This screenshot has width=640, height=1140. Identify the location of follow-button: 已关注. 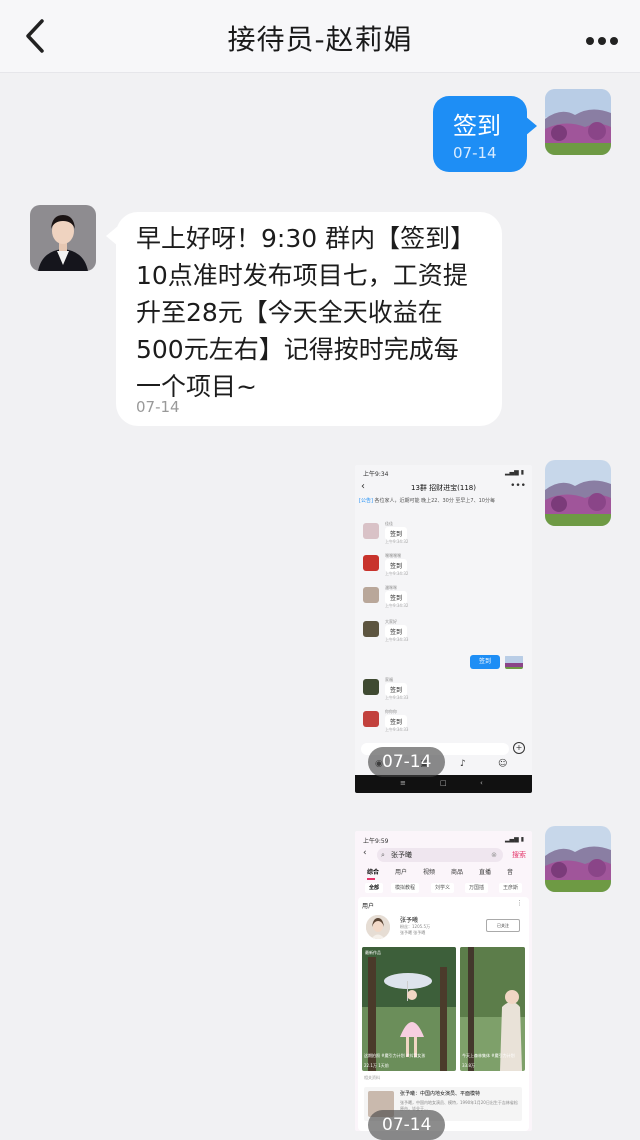
(503, 925).